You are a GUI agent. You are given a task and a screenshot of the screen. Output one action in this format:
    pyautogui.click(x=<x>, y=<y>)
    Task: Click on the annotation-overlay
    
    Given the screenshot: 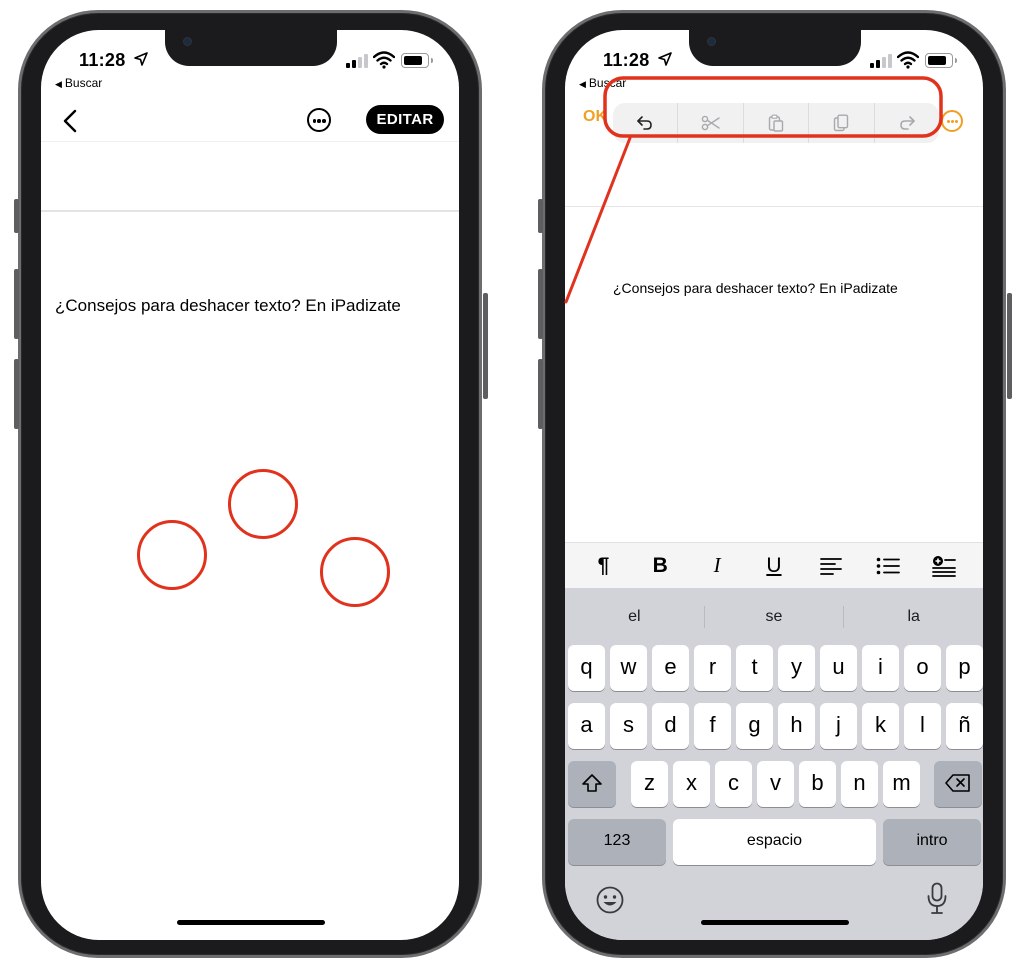 What is the action you would take?
    pyautogui.click(x=753, y=190)
    